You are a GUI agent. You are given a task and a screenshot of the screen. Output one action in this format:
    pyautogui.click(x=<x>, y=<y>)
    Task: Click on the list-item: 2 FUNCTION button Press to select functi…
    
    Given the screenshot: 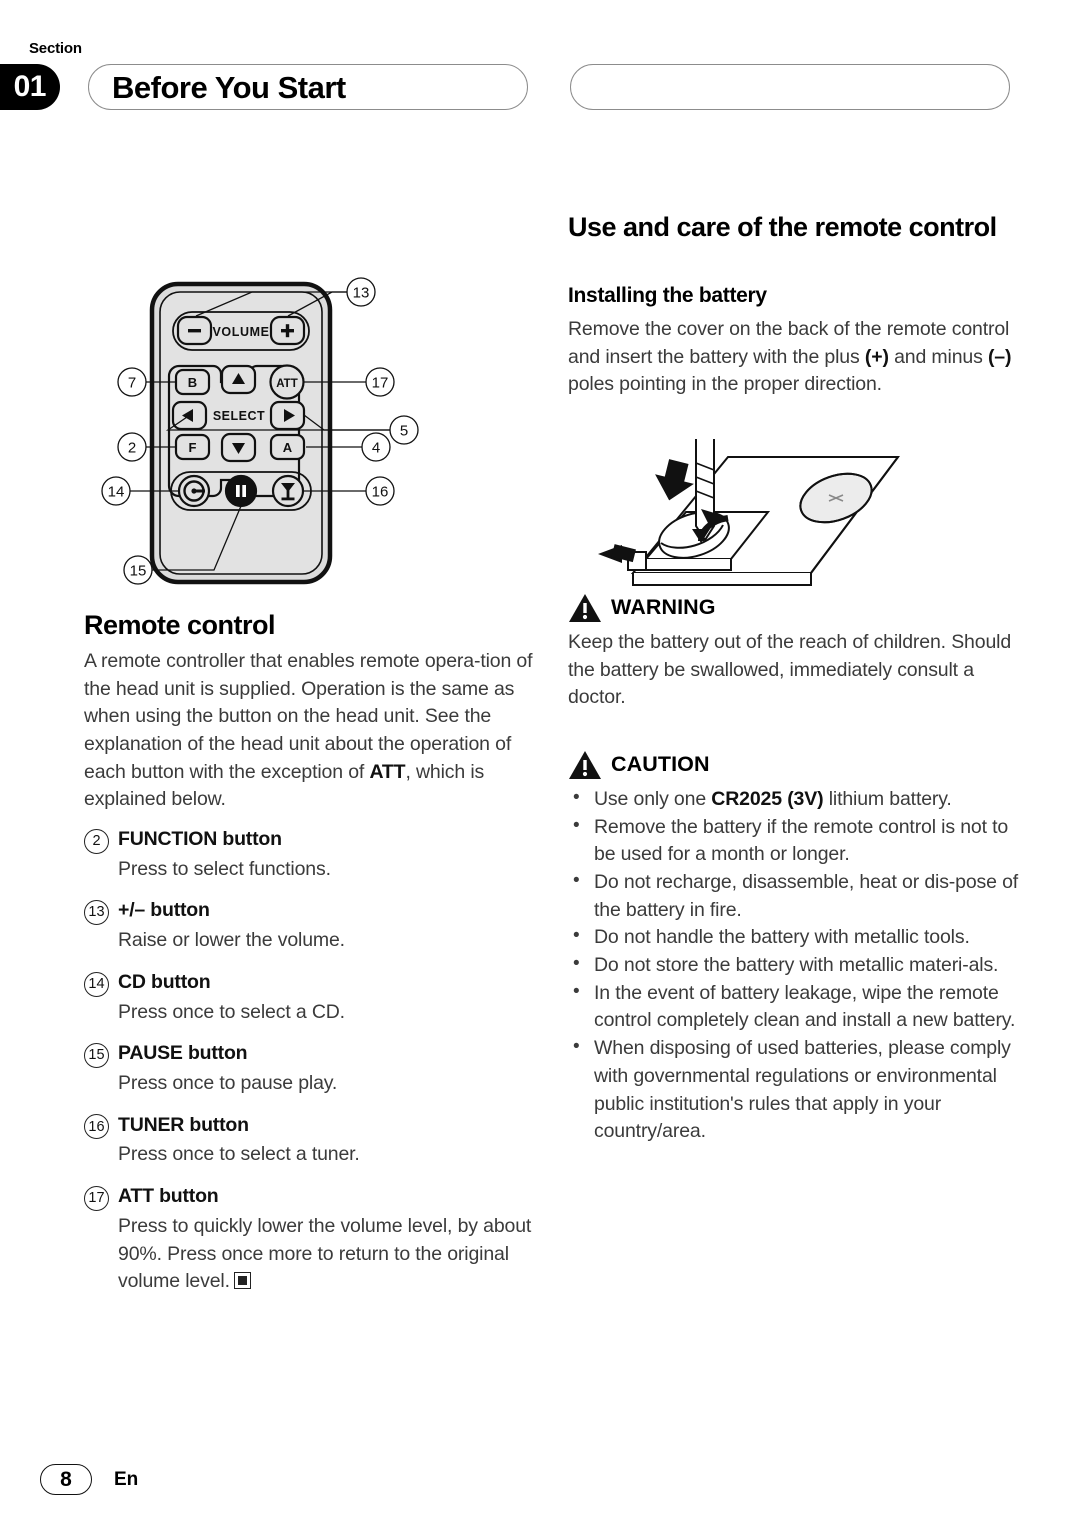 What is the action you would take?
    pyautogui.click(x=310, y=855)
    